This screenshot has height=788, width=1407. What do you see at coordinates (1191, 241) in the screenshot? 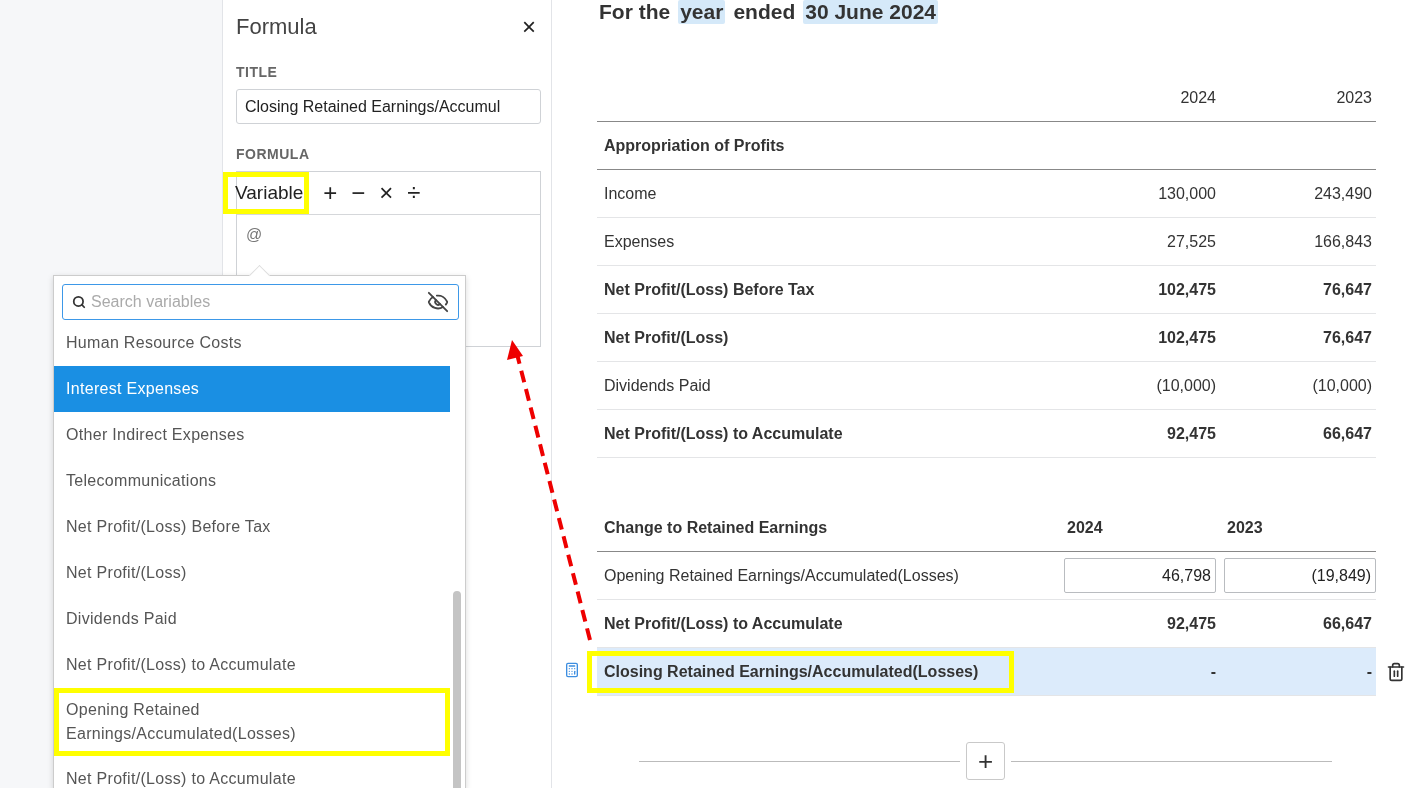
I see `table-cell-text: 27,525` at bounding box center [1191, 241].